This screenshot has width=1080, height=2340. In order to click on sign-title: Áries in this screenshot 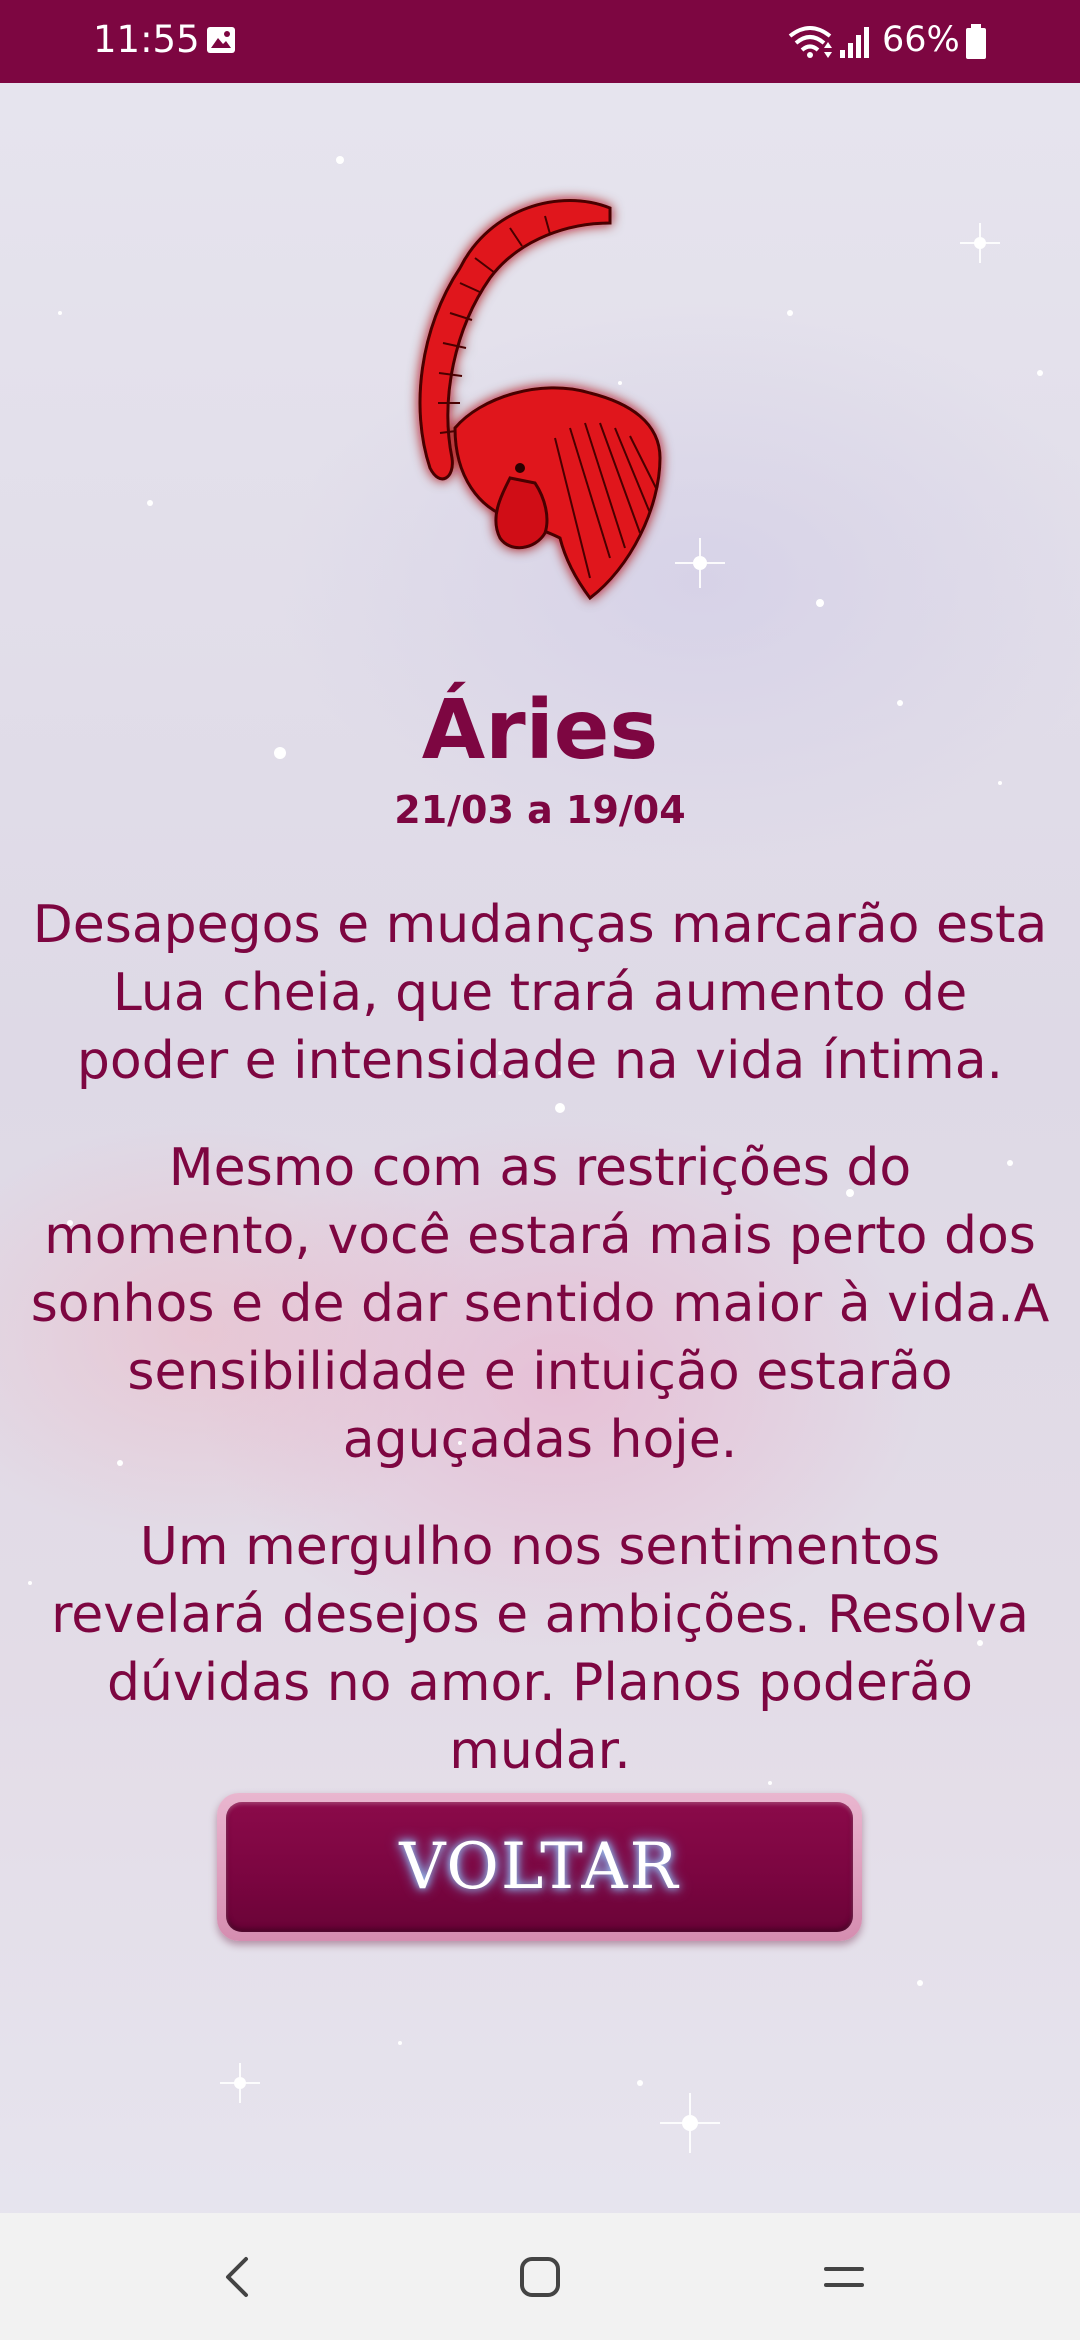, I will do `click(540, 730)`.